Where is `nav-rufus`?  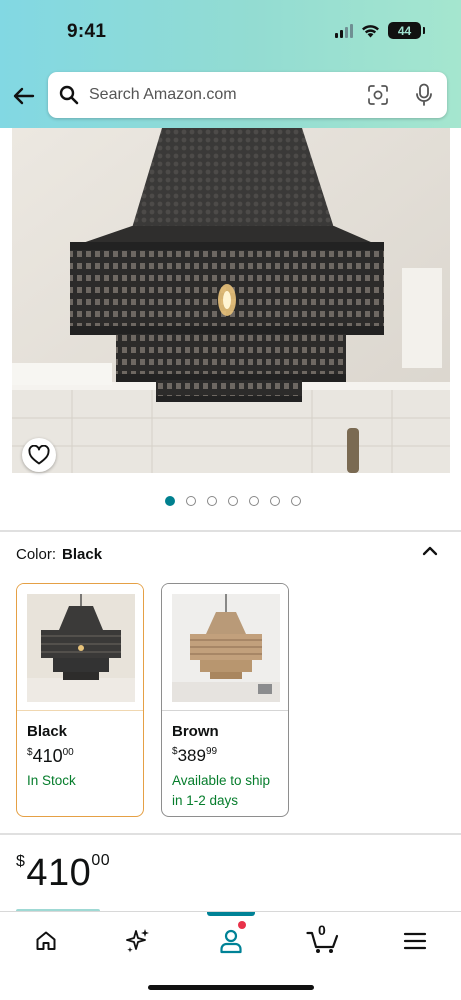
nav-rufus is located at coordinates (138, 941).